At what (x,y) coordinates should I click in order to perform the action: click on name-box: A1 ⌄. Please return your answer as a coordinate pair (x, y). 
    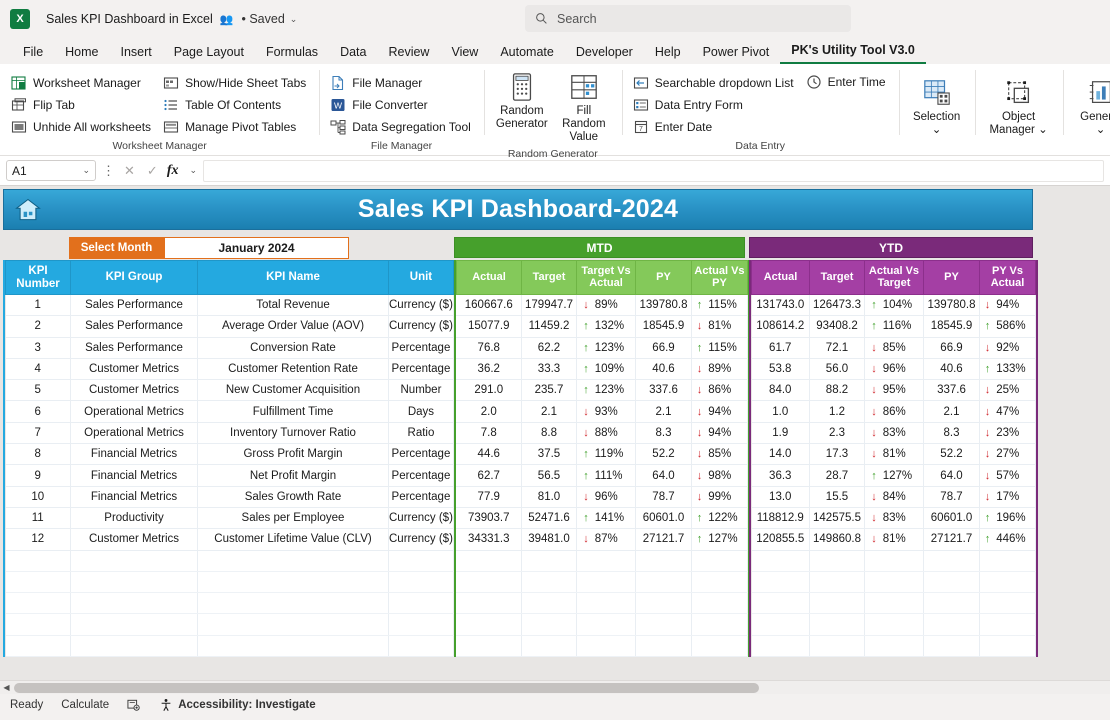
    Looking at the image, I should click on (51, 170).